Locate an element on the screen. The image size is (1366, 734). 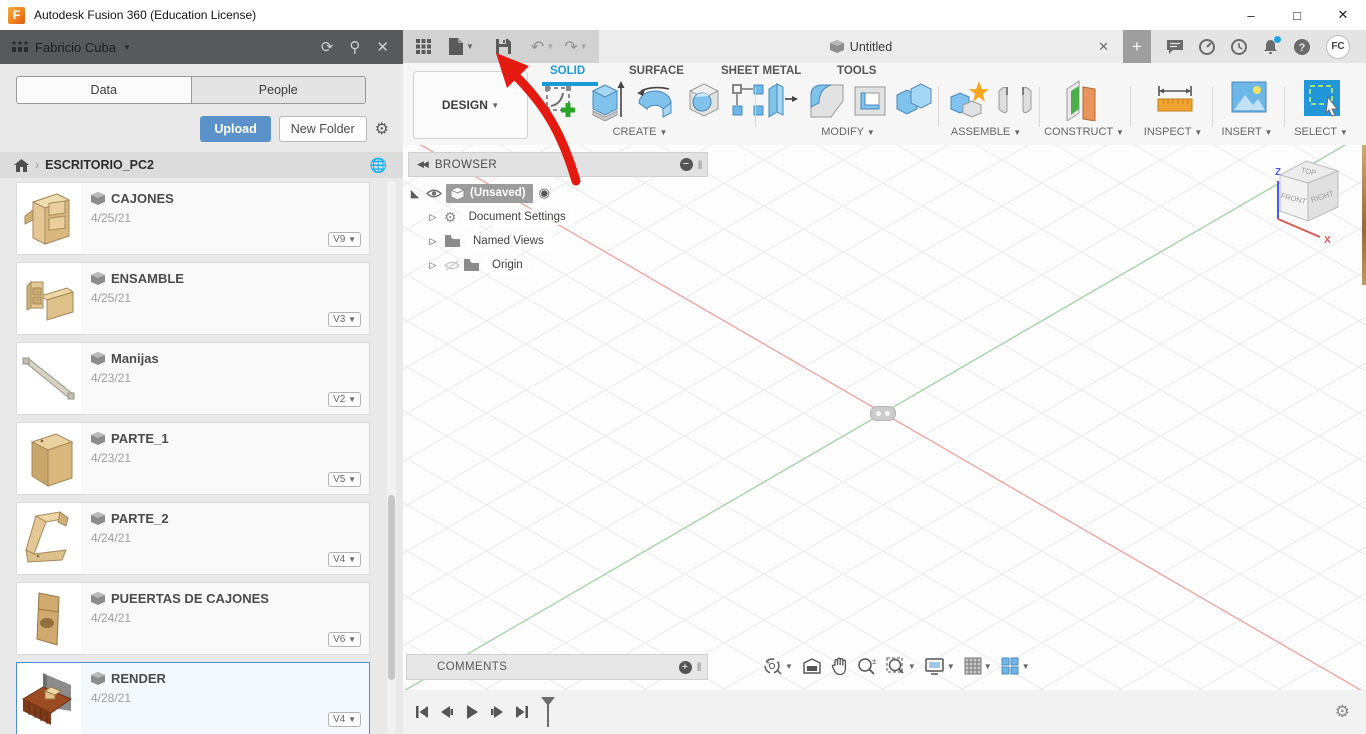
browser-node-origin: ▷ Origin is located at coordinates (558, 265).